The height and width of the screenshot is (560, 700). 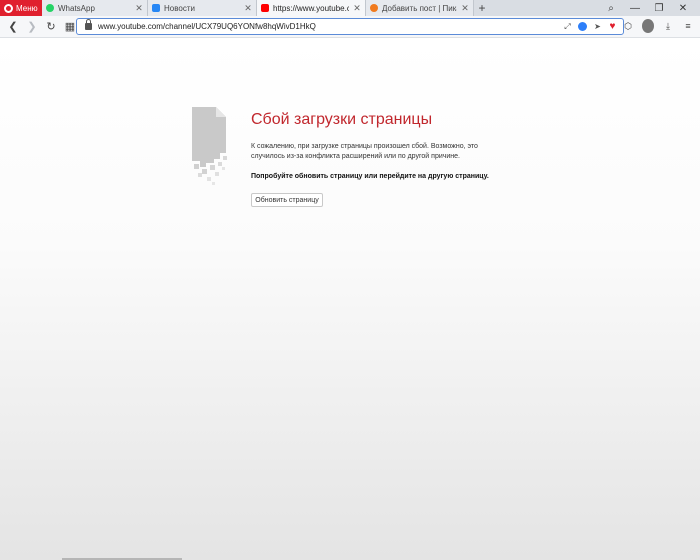 I want to click on vk-icon, so click(x=156, y=8).